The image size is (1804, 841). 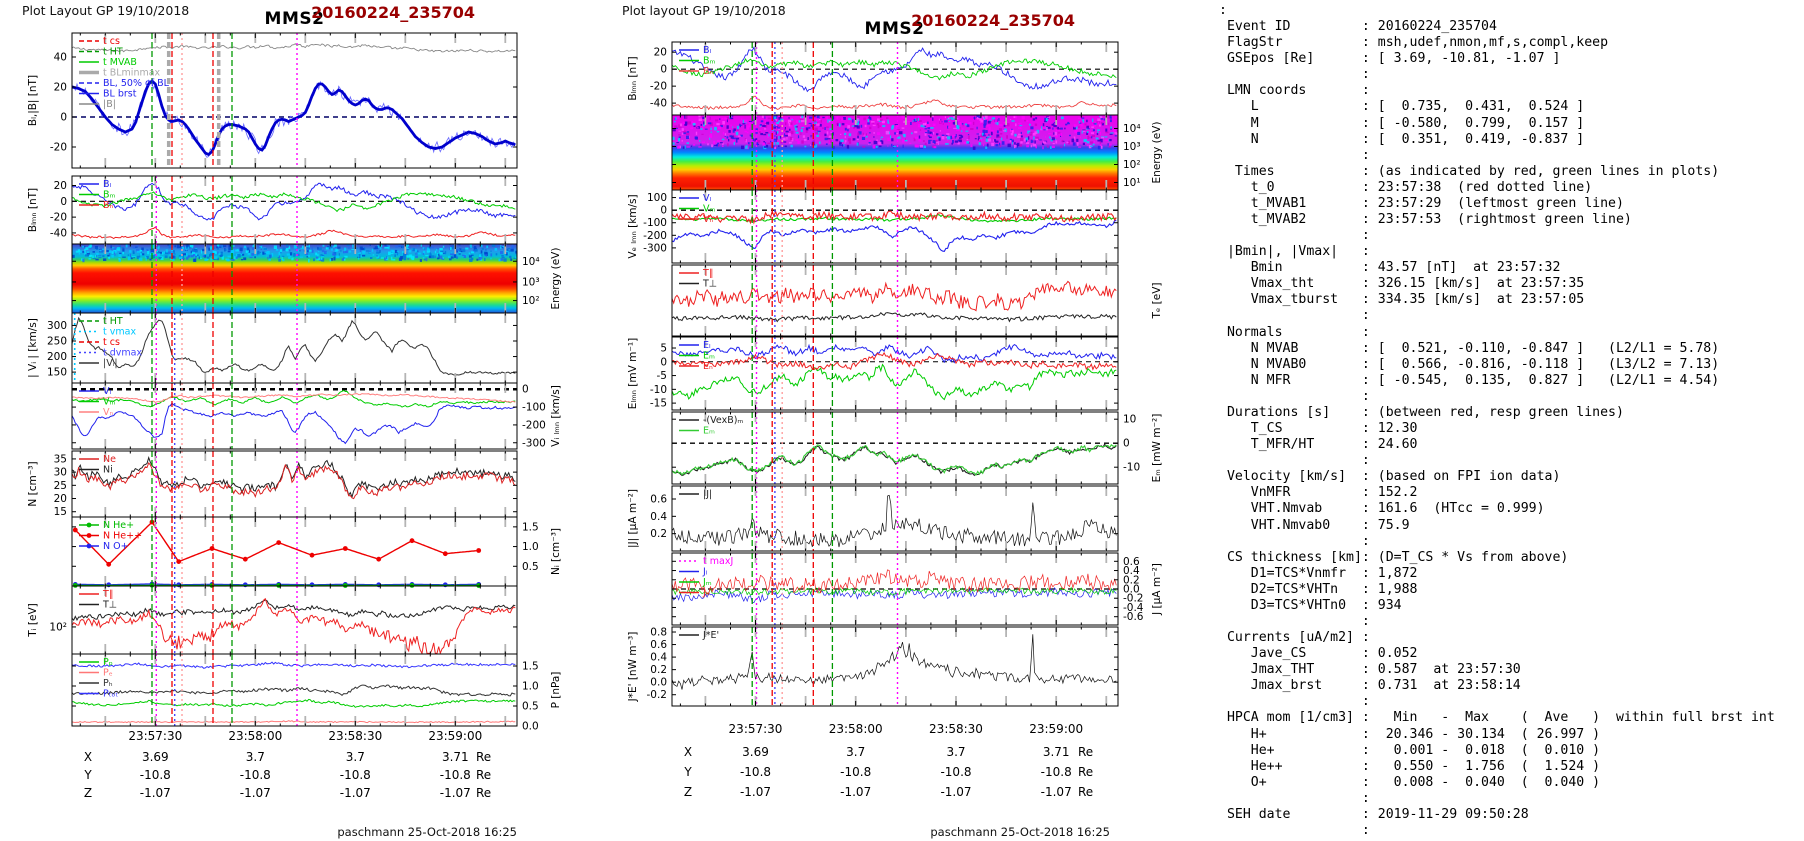 I want to click on svg-text: N [cm⁻³], so click(x=33, y=483).